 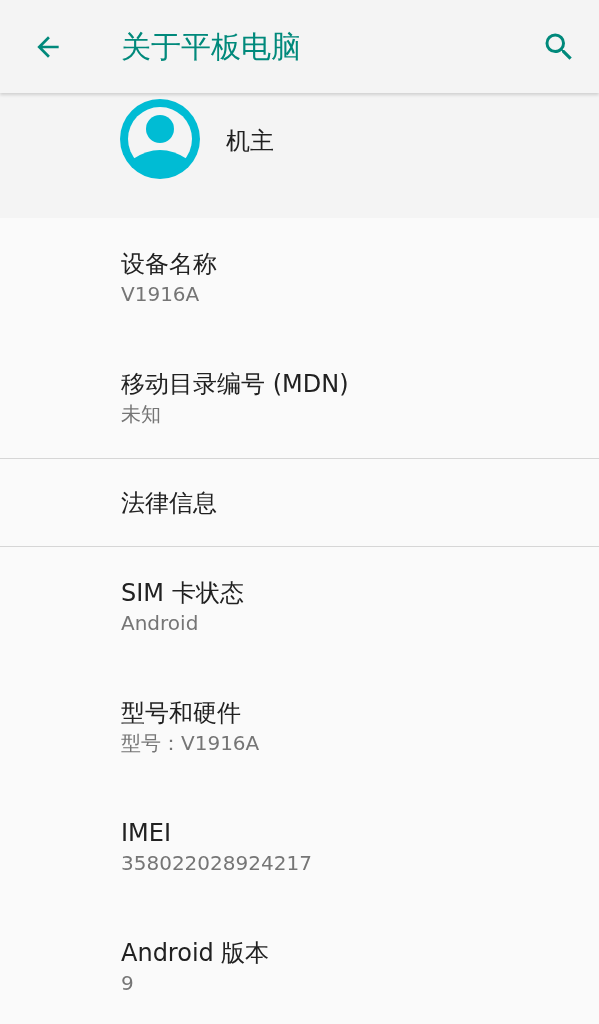 What do you see at coordinates (181, 713) in the screenshot?
I see `item-title: 型号和硬件` at bounding box center [181, 713].